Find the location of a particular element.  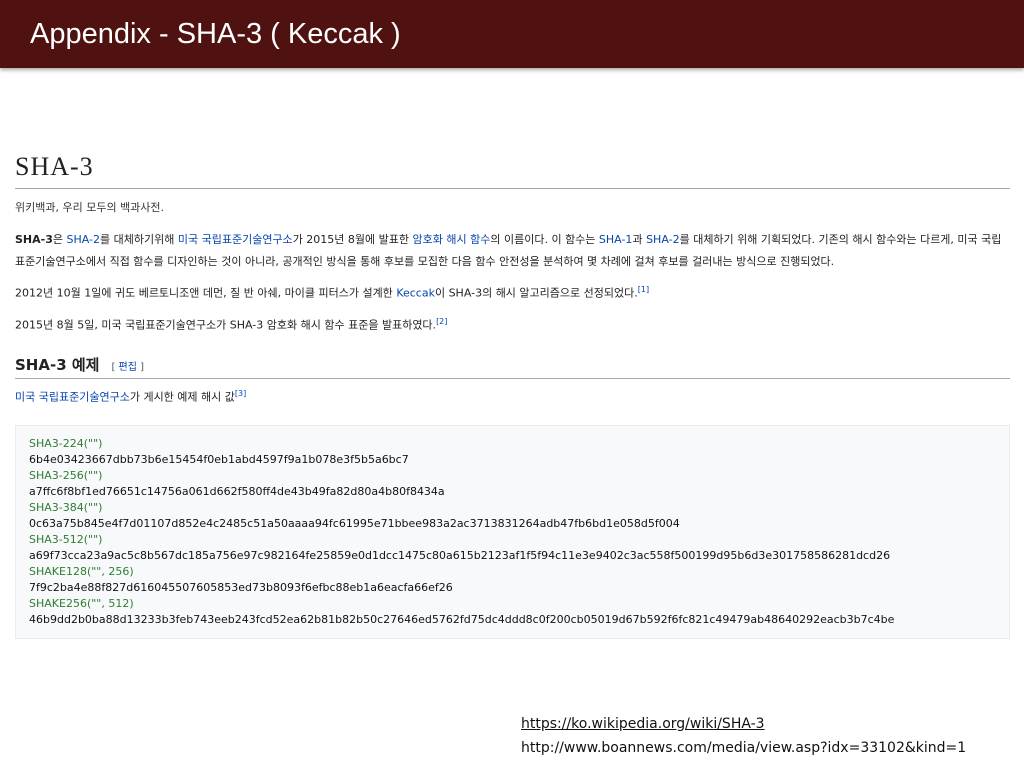

hash-name: SHA3-512("") is located at coordinates (66, 539).